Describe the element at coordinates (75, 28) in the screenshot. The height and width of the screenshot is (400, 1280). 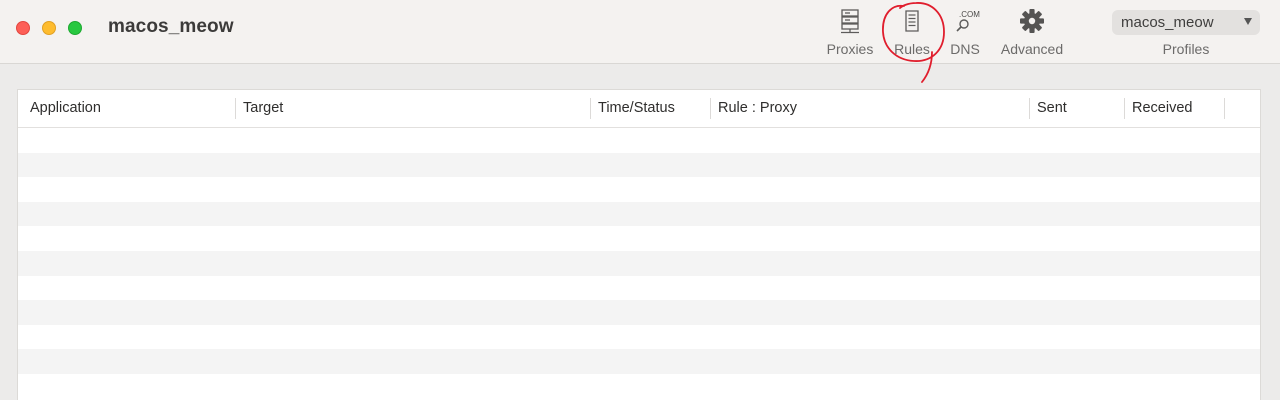
I see `maximize-window-button` at that location.